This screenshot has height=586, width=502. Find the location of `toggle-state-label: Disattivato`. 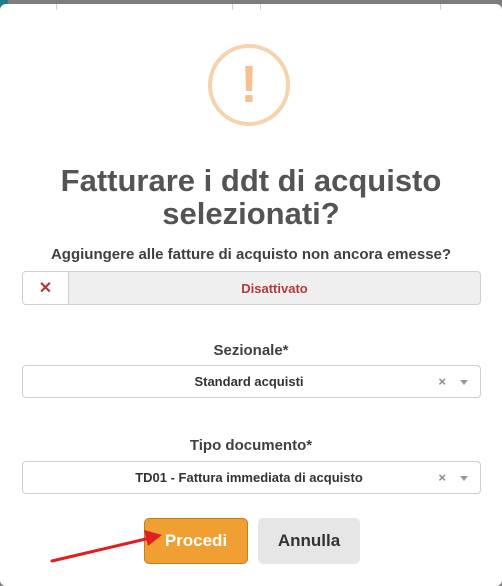

toggle-state-label: Disattivato is located at coordinates (274, 288).